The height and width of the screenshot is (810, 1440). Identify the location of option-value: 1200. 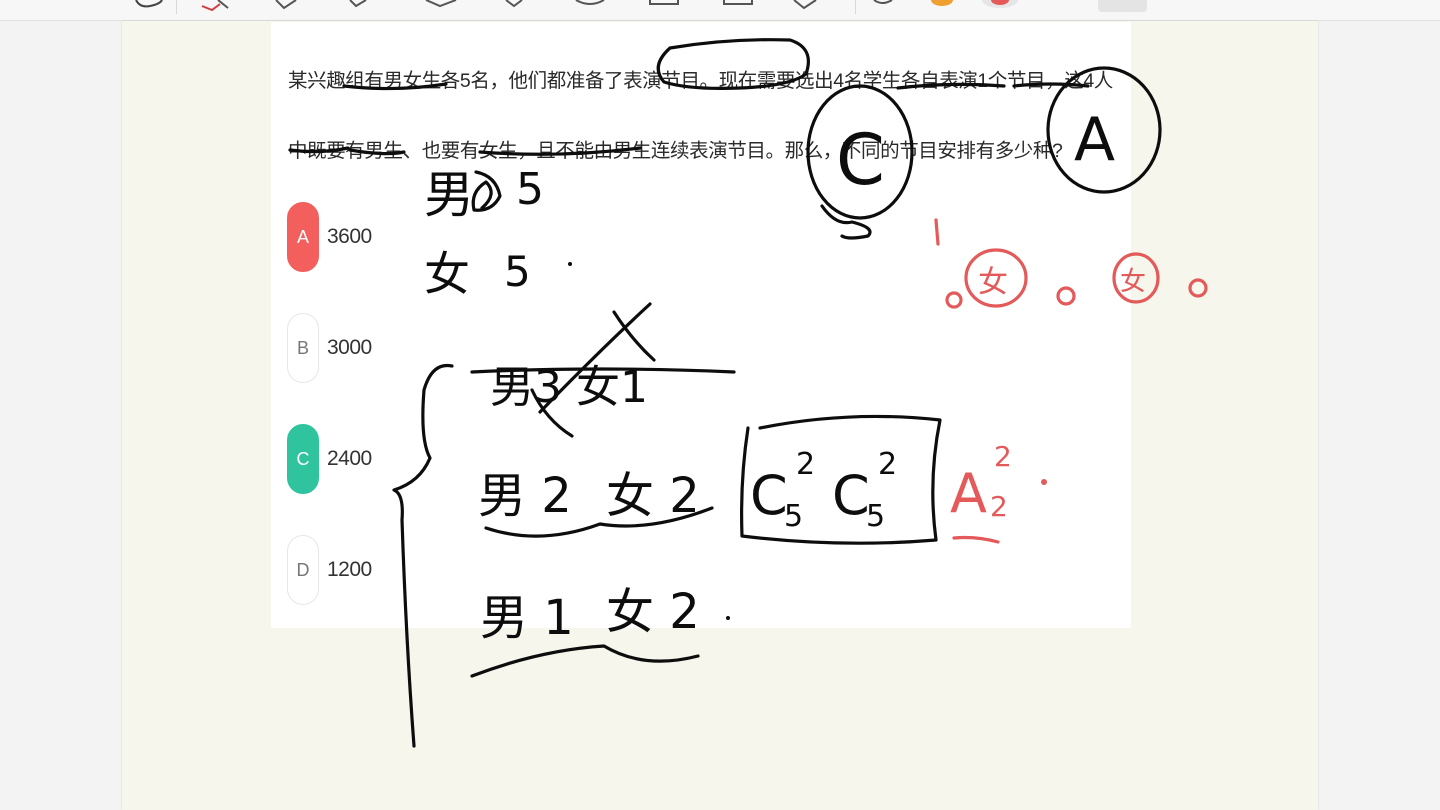
(349, 569).